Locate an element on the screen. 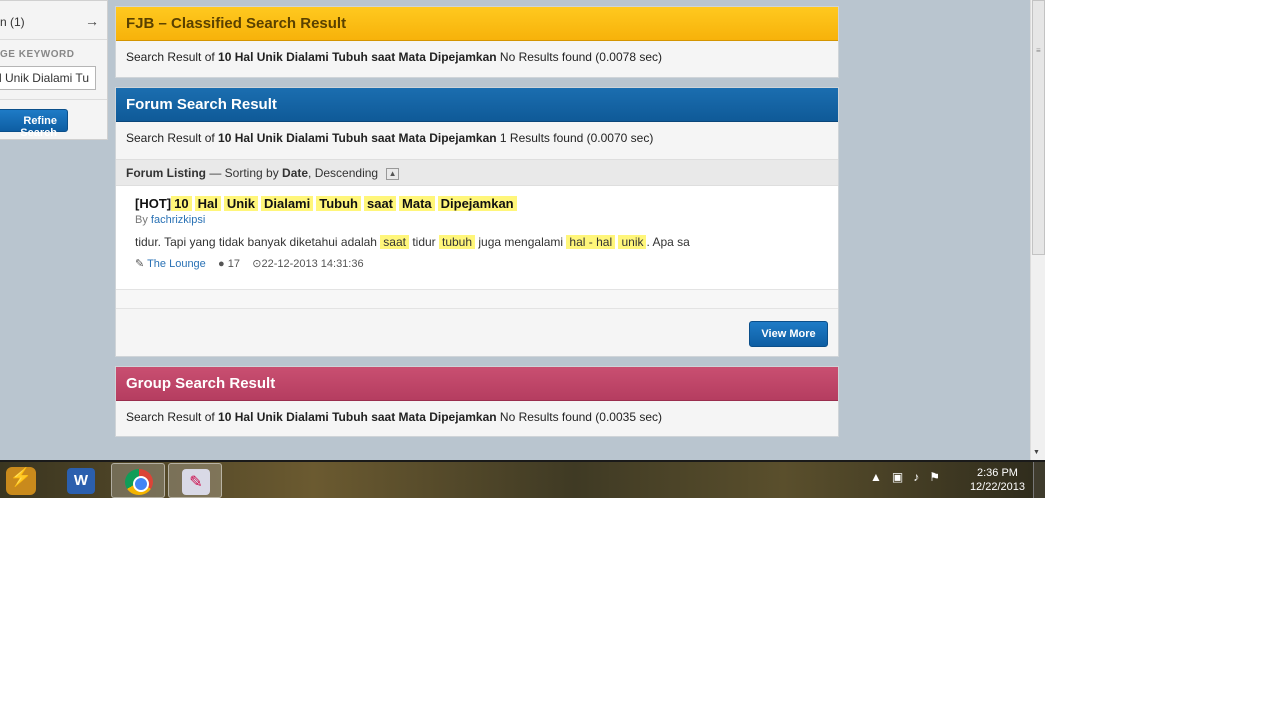  clock-time: 2:36 PM is located at coordinates (997, 473).